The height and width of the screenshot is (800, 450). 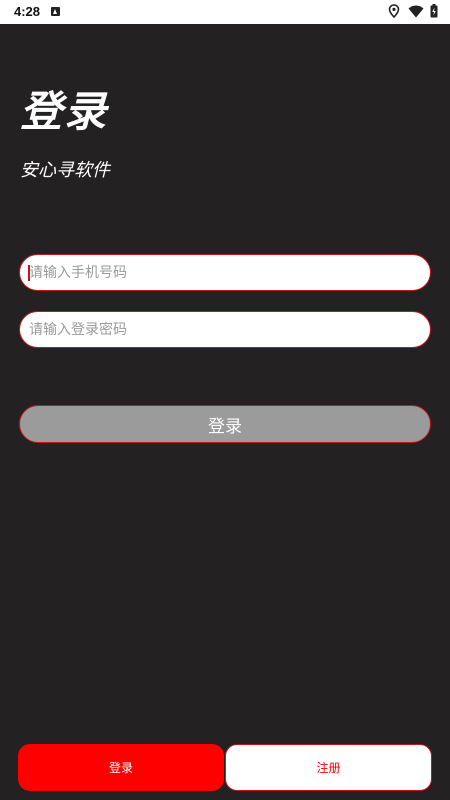 What do you see at coordinates (416, 11) in the screenshot?
I see `wifi-icon` at bounding box center [416, 11].